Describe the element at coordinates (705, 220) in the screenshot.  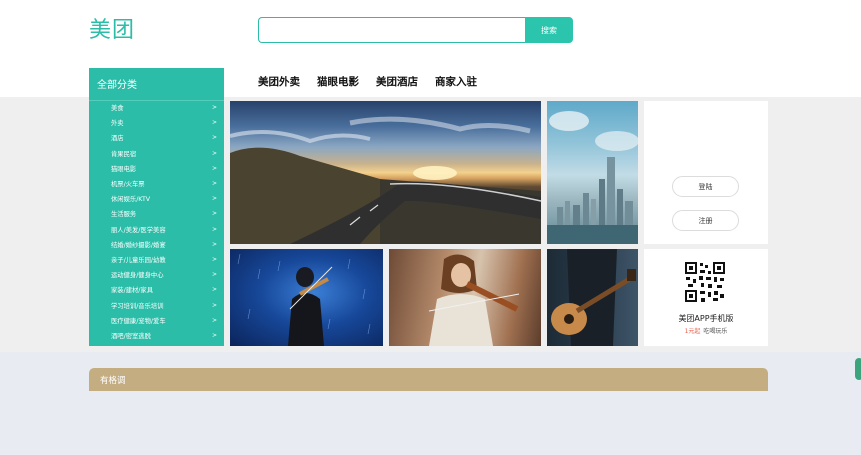
I see `register-button: 注册` at that location.